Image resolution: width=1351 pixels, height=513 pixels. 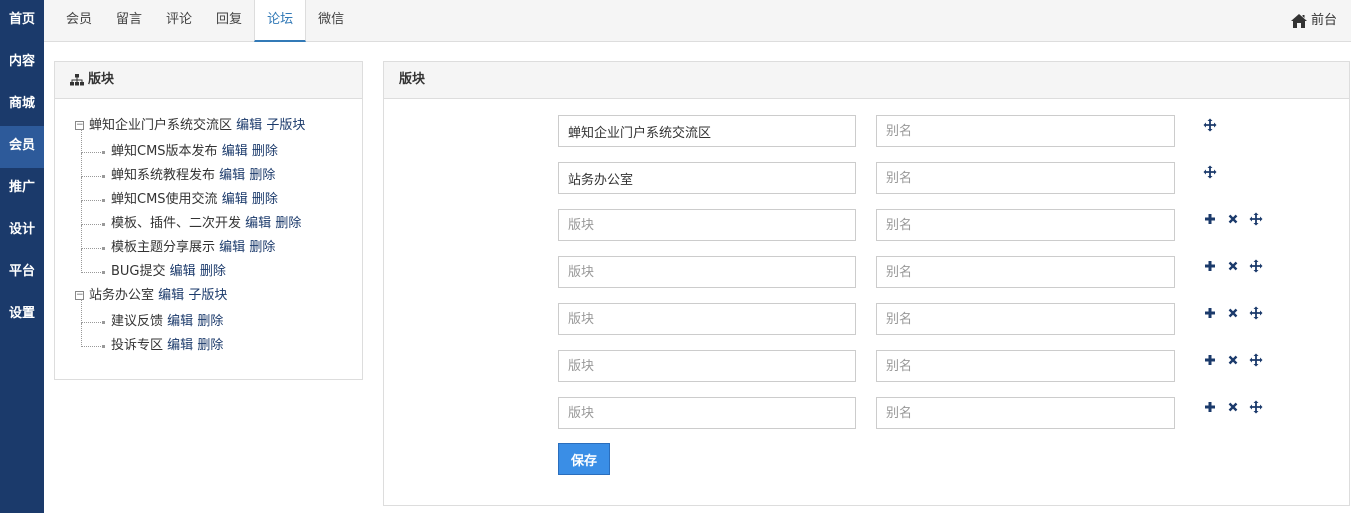 I want to click on nav-item-platform: 平台, so click(x=22, y=273).